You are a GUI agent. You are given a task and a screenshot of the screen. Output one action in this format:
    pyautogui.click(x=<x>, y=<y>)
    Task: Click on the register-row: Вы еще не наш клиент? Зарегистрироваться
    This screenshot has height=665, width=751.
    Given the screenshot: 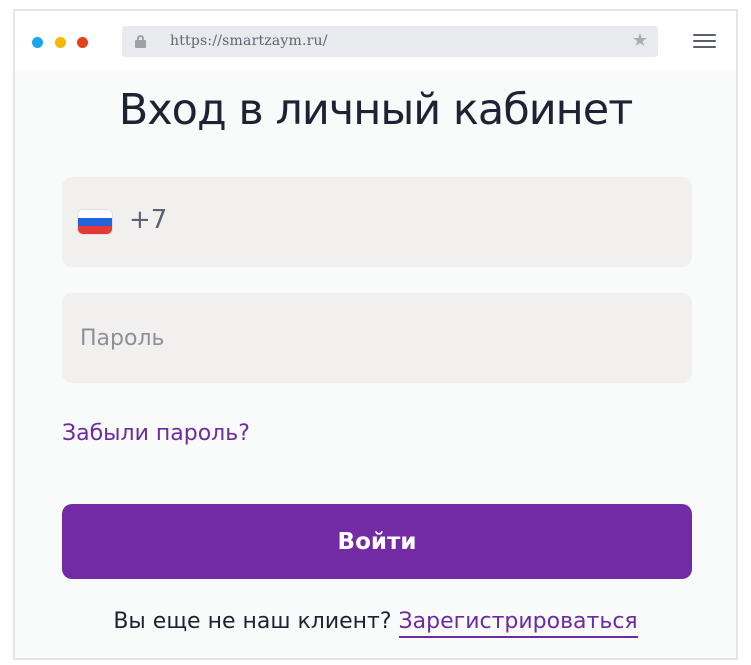 What is the action you would take?
    pyautogui.click(x=375, y=623)
    